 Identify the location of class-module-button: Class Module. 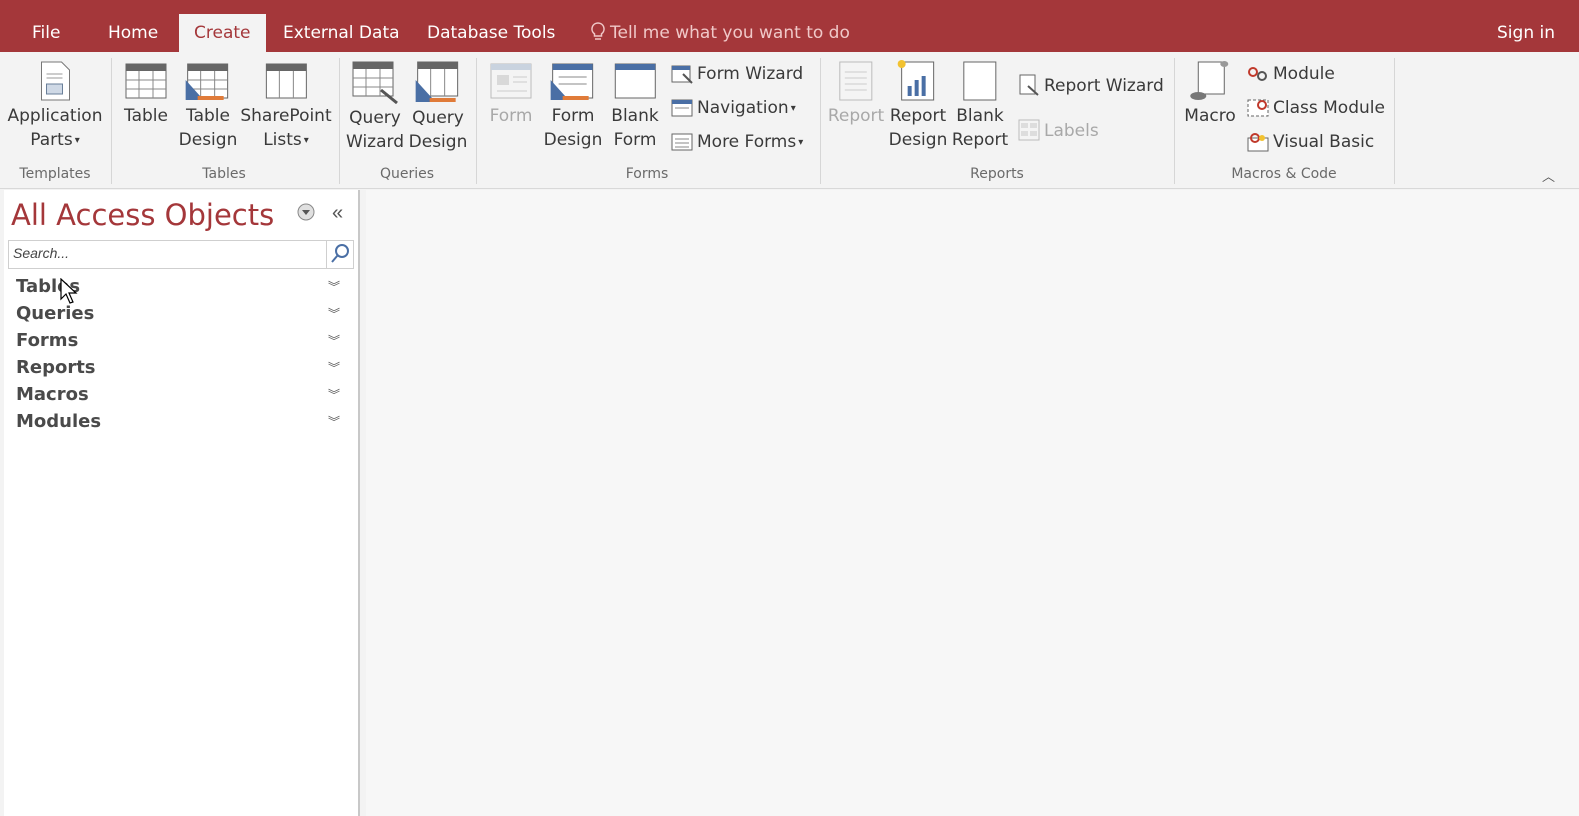
(1316, 108).